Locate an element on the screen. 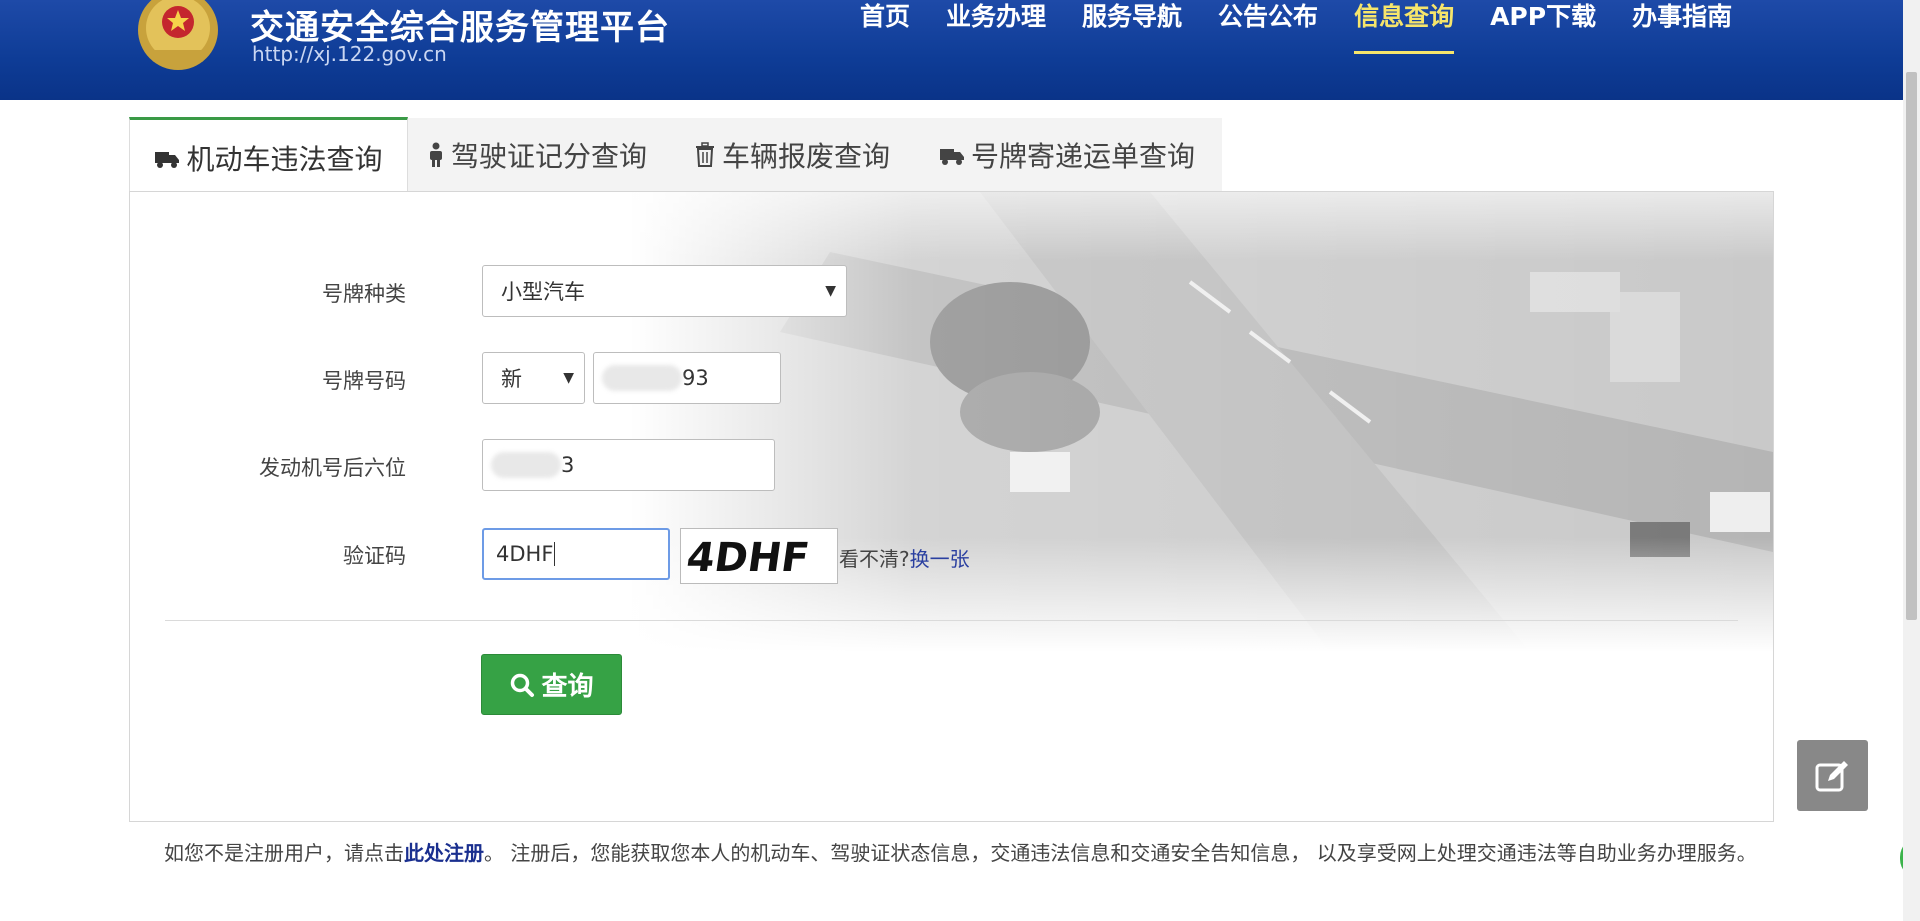  tab-label: 驾驶证记分查询 is located at coordinates (549, 156).